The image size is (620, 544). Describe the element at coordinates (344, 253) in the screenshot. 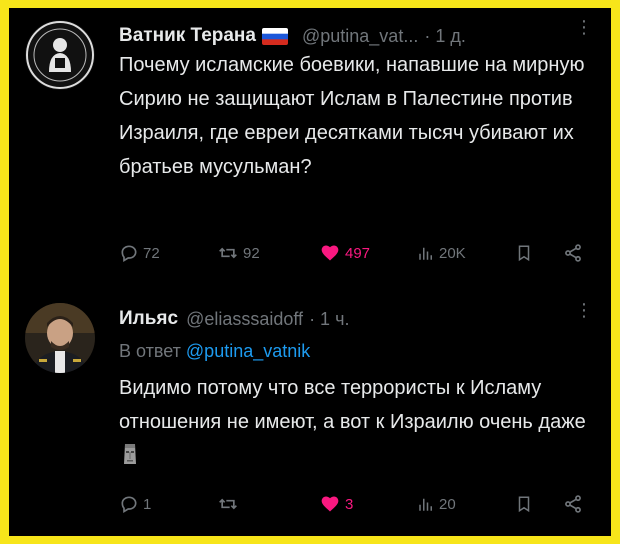

I see `like-button: 497` at that location.